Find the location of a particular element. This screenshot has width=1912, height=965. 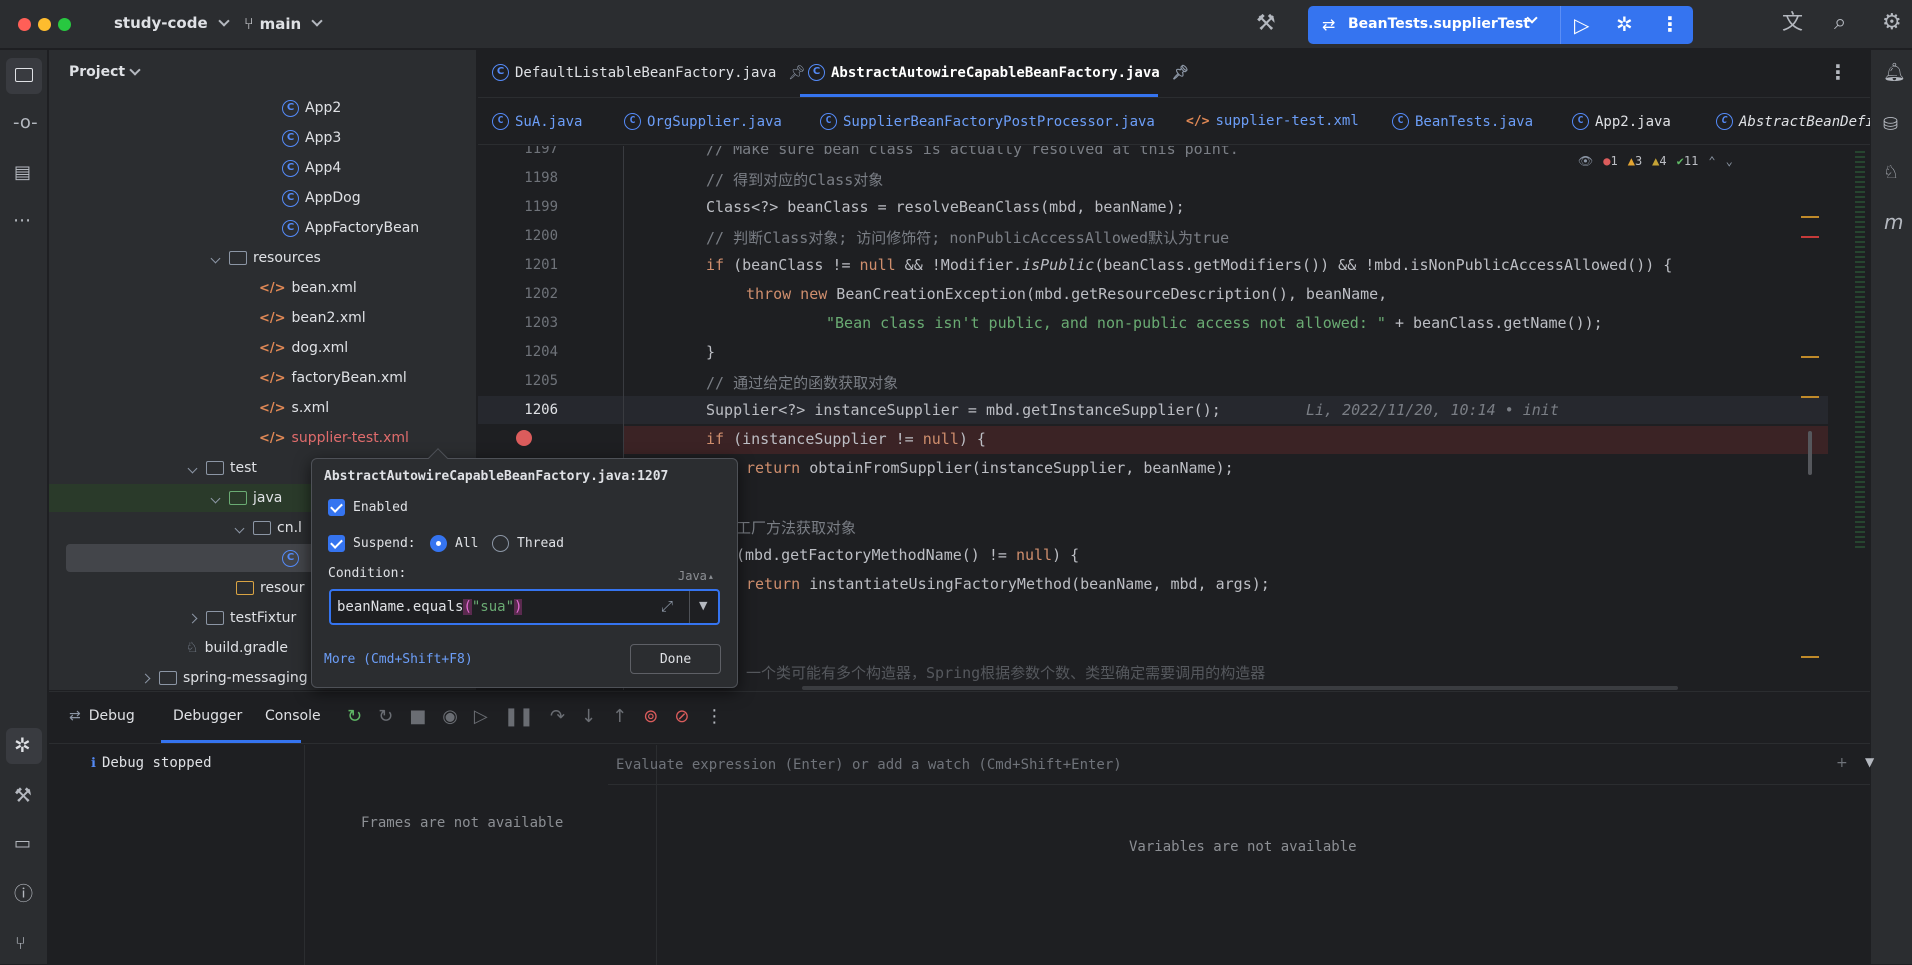

more-breakpoints-link: More (Cmd+Shift+F8) is located at coordinates (398, 659).